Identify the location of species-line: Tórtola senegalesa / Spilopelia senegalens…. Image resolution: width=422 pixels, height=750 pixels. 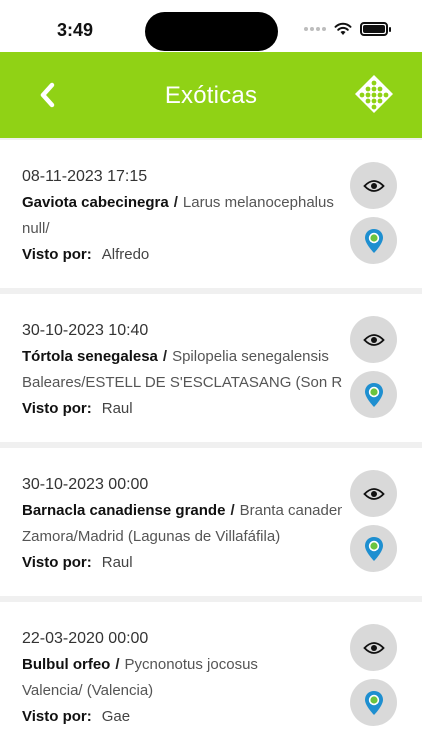
(182, 357).